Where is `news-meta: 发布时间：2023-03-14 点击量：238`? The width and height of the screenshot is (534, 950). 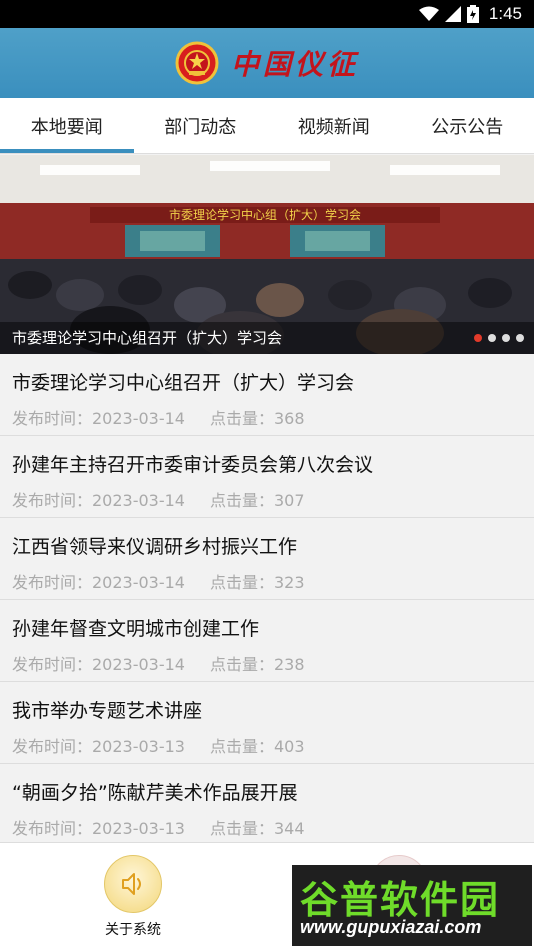 news-meta: 发布时间：2023-03-14 点击量：238 is located at coordinates (267, 663).